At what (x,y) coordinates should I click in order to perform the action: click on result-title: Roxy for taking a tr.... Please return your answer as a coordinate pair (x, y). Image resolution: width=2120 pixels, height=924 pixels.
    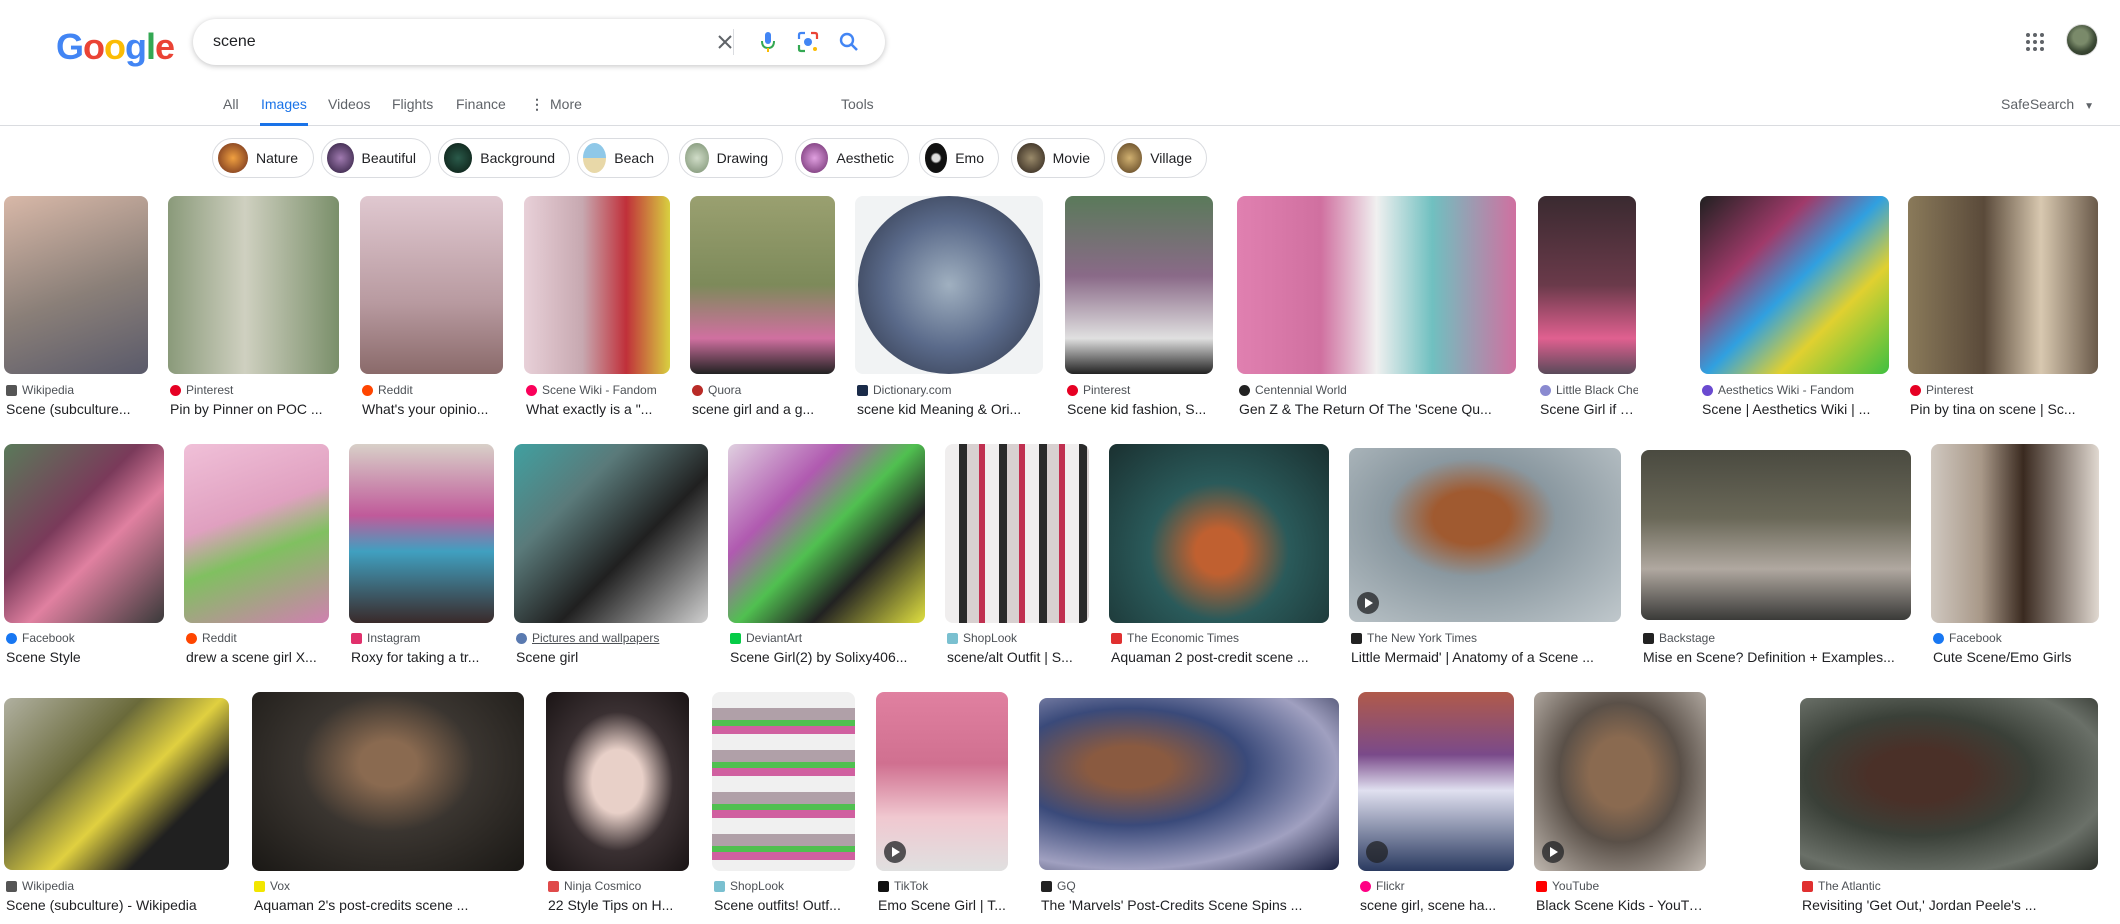
    Looking at the image, I should click on (423, 657).